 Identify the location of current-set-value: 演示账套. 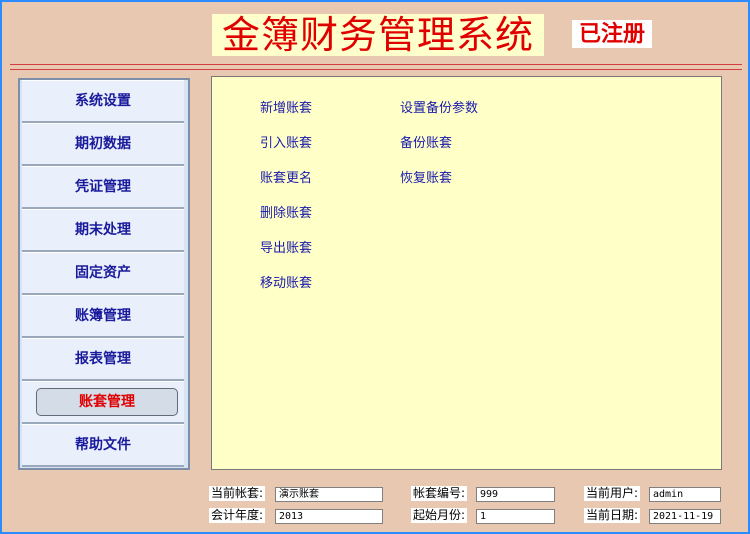
(329, 494).